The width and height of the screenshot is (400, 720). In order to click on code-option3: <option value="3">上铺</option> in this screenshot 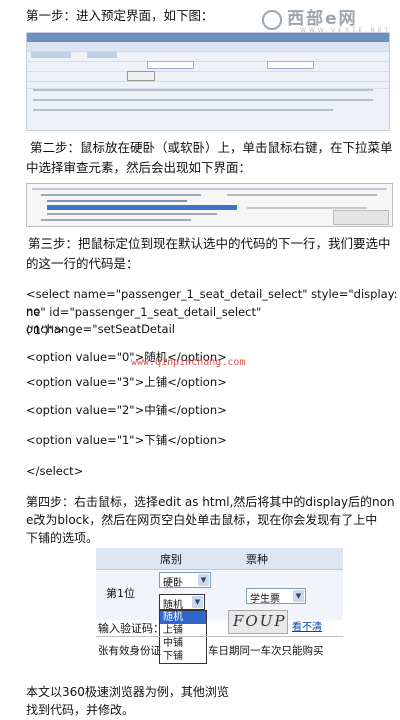, I will do `click(126, 382)`.